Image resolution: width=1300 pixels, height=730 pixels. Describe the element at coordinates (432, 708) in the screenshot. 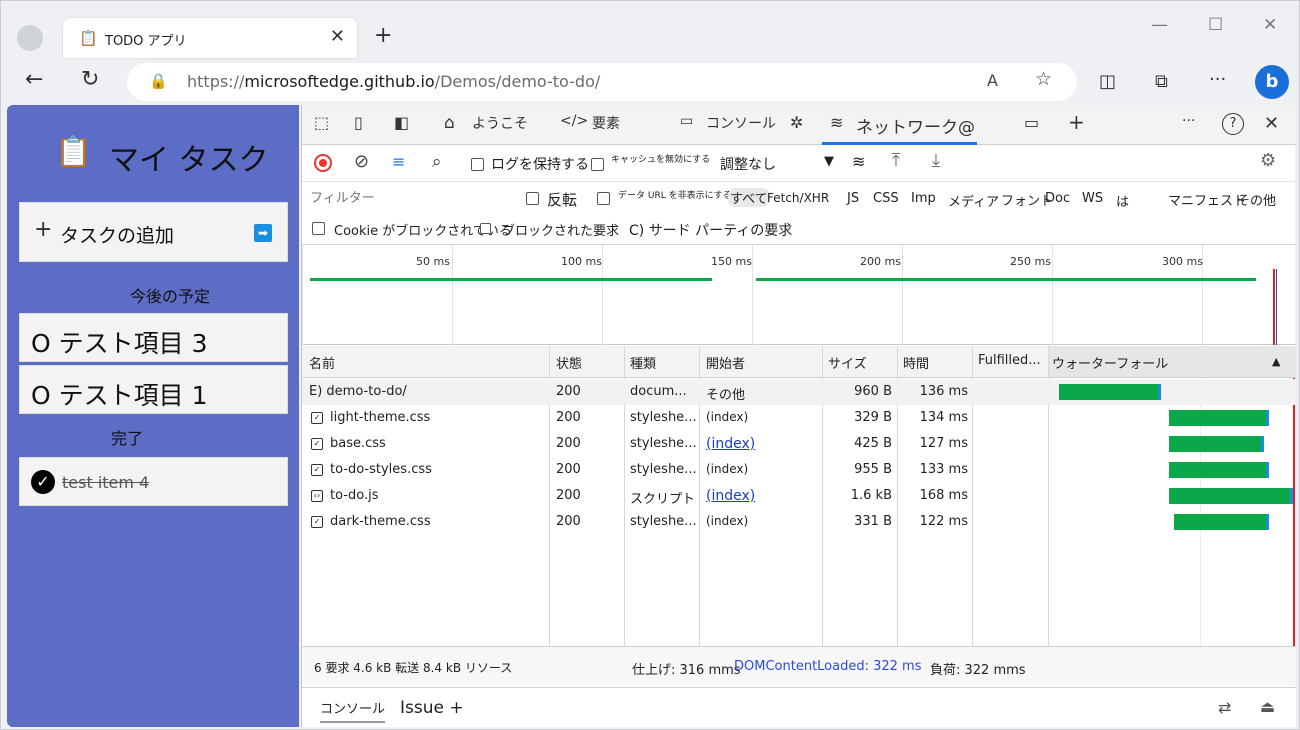

I see `drawer-tab-issues: Issue +` at that location.